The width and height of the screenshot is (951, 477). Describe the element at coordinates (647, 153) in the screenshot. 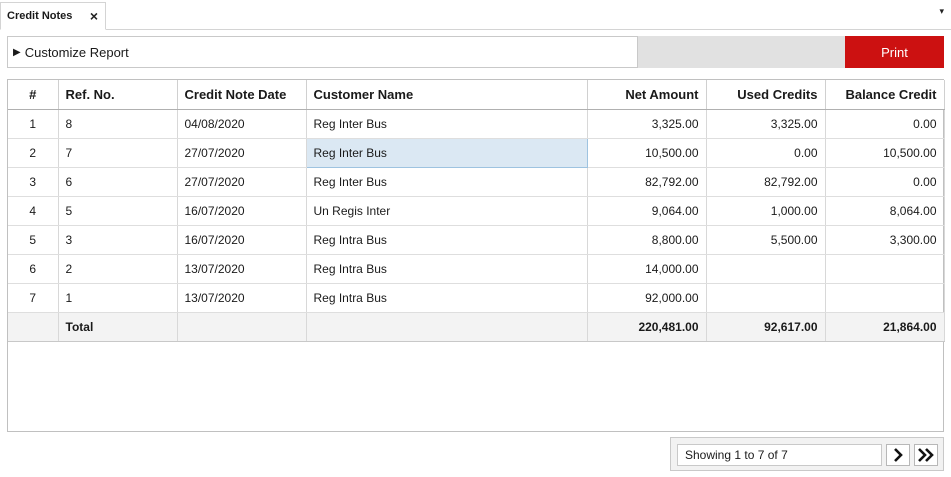

I see `cell-net-amount: 10,500.00` at that location.